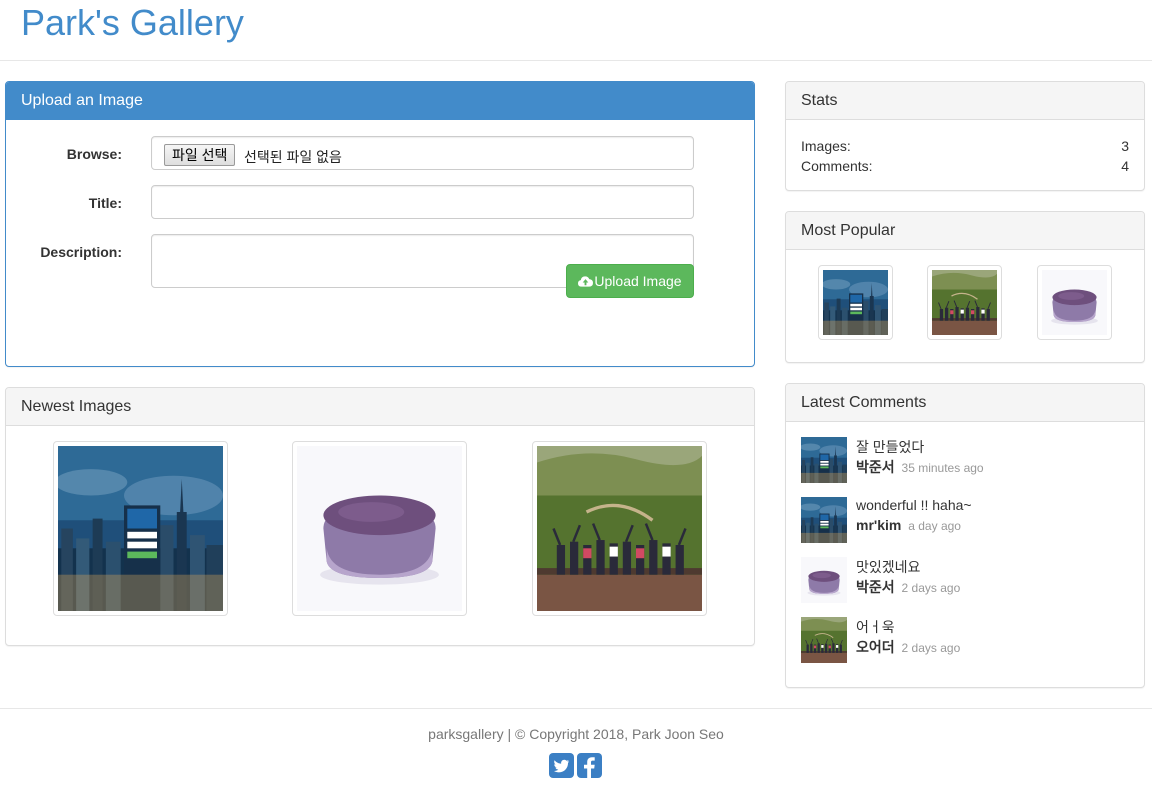 The image size is (1152, 789). Describe the element at coordinates (837, 166) in the screenshot. I see `stat-label: Comments:` at that location.